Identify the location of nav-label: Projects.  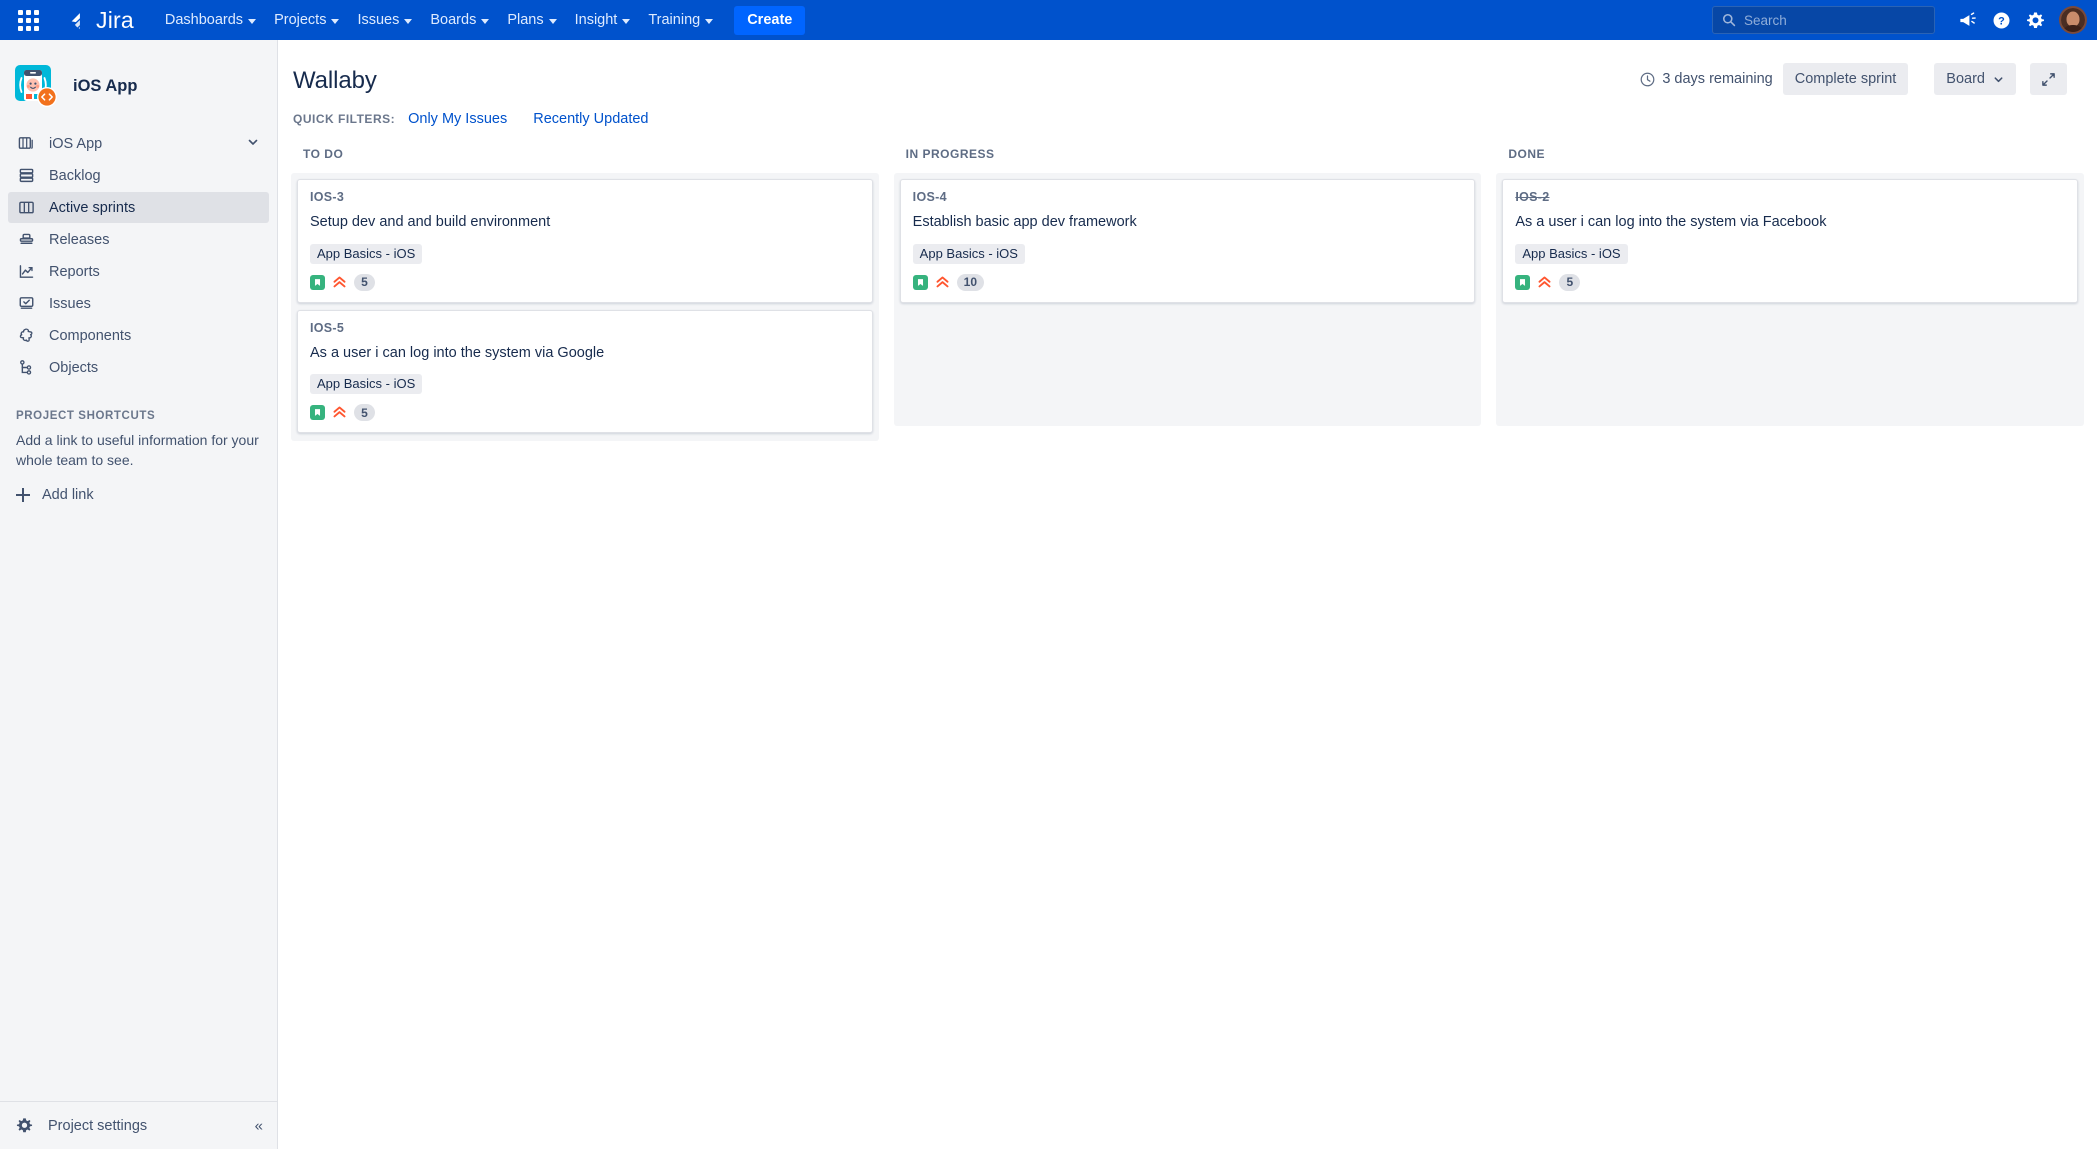
(300, 20).